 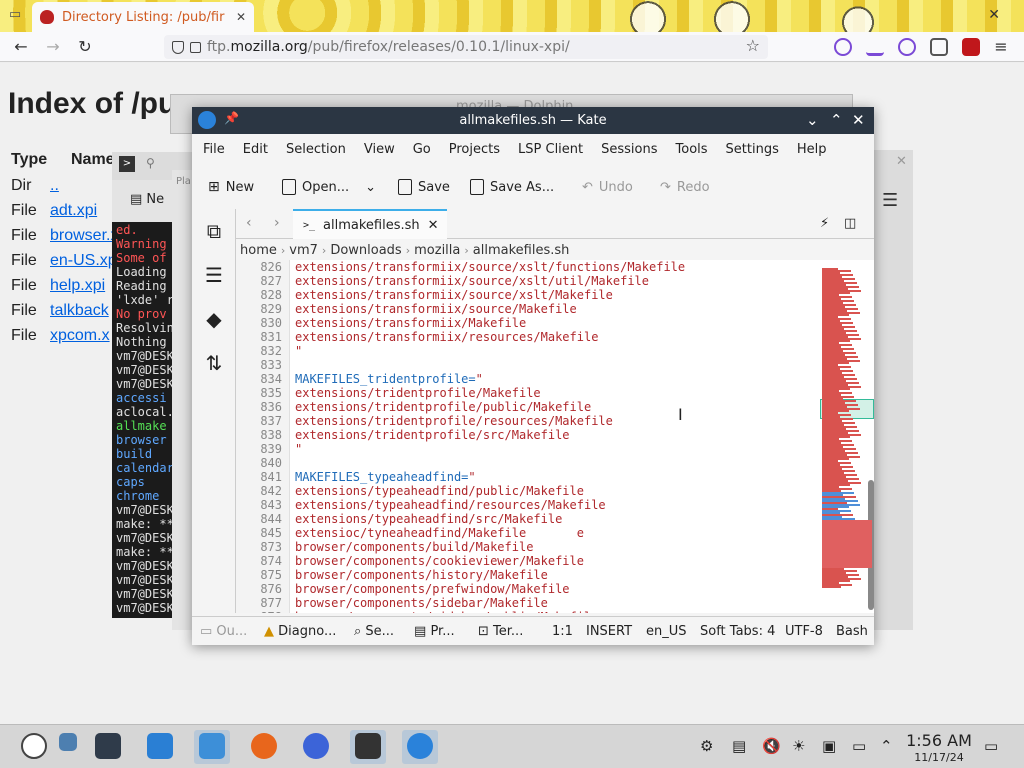 I want to click on git-icon: ◆, so click(x=214, y=320).